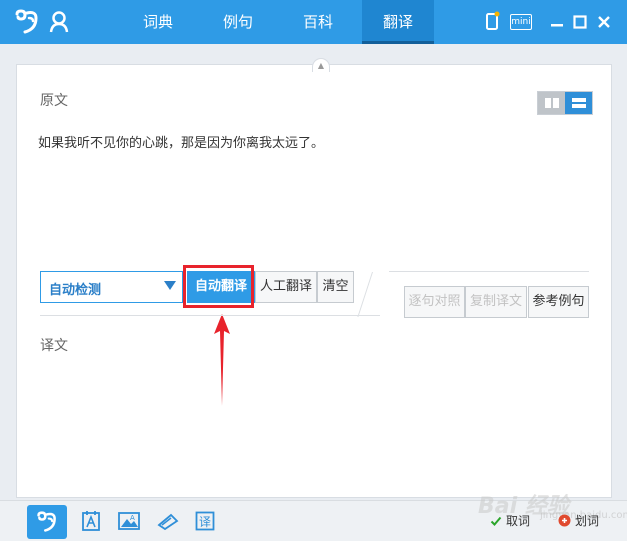 The height and width of the screenshot is (541, 627). I want to click on vocabulary-book-icon, so click(168, 521).